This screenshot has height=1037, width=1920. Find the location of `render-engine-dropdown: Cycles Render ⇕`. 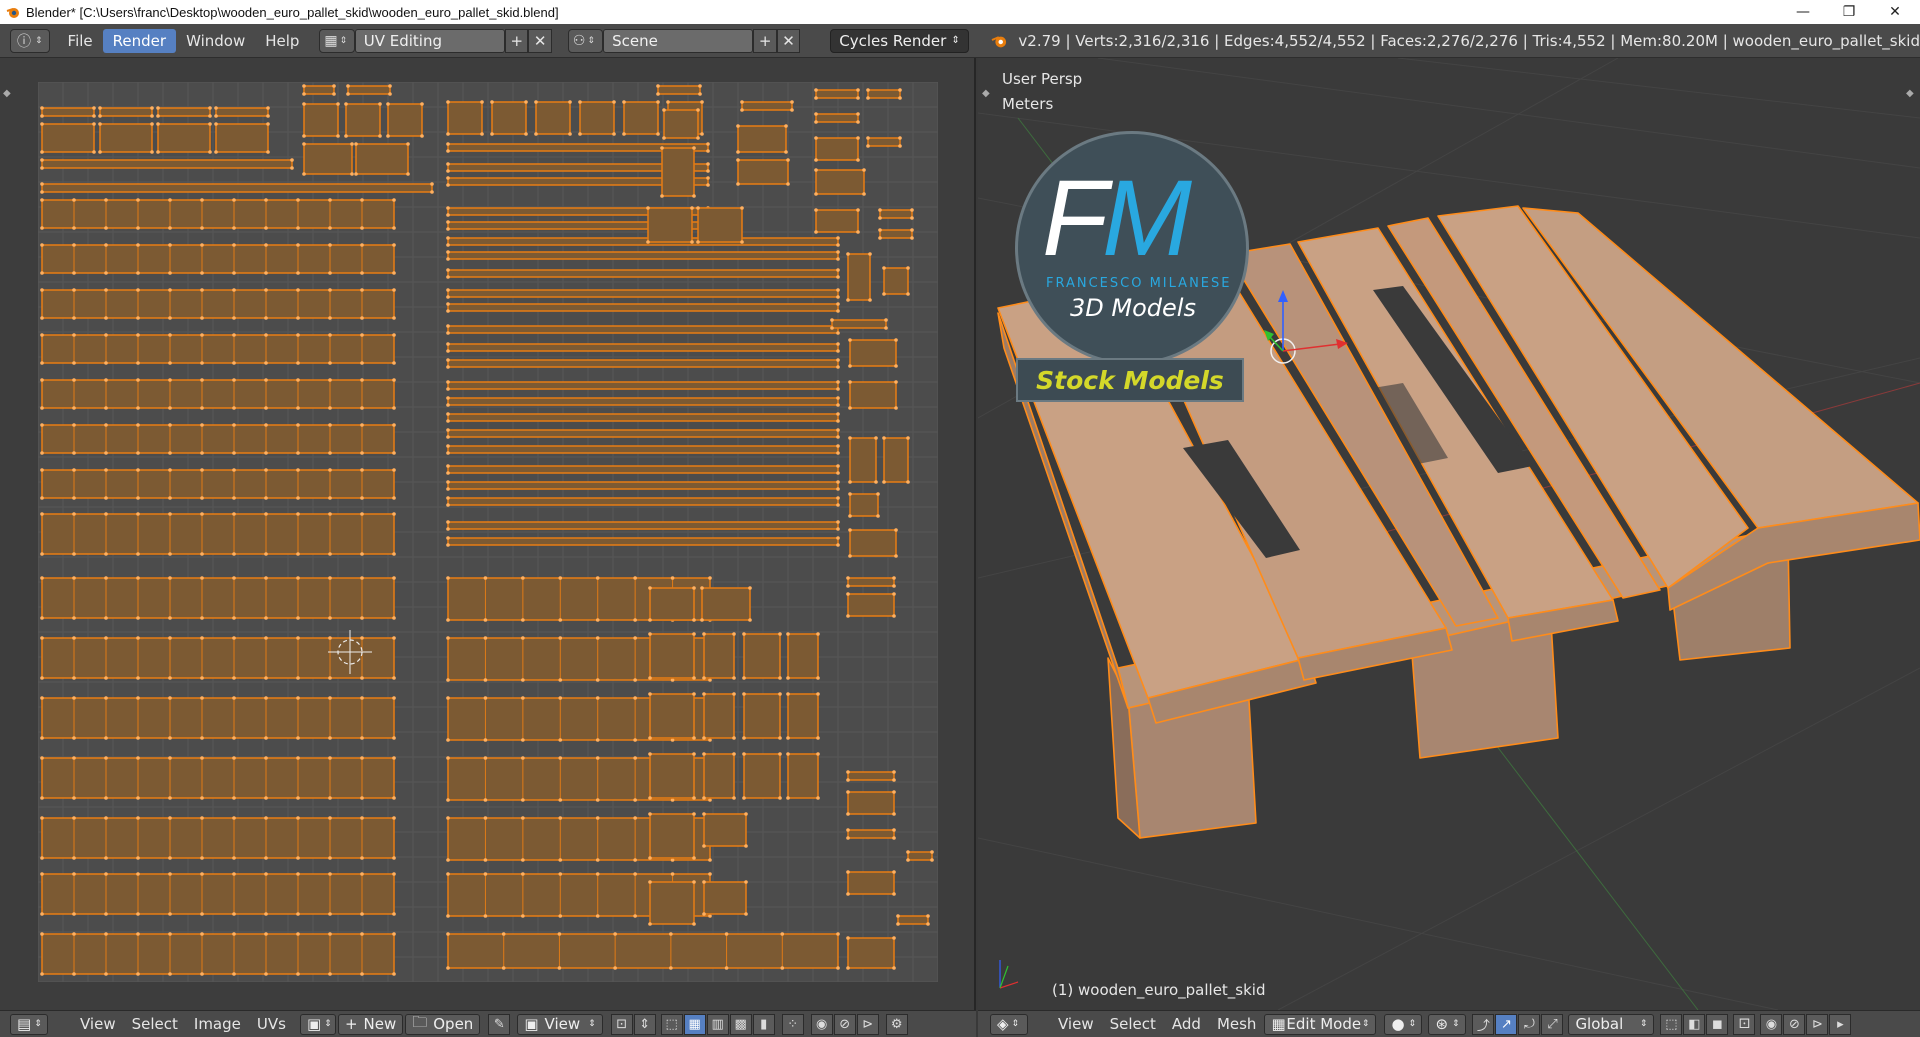

render-engine-dropdown: Cycles Render ⇕ is located at coordinates (899, 40).